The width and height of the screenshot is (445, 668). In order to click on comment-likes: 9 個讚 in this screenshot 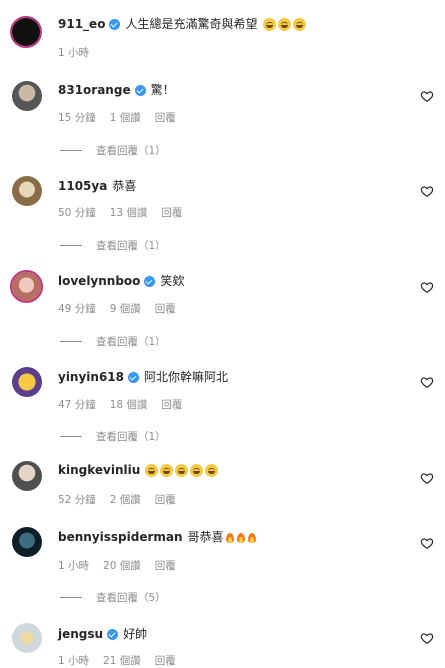, I will do `click(125, 308)`.